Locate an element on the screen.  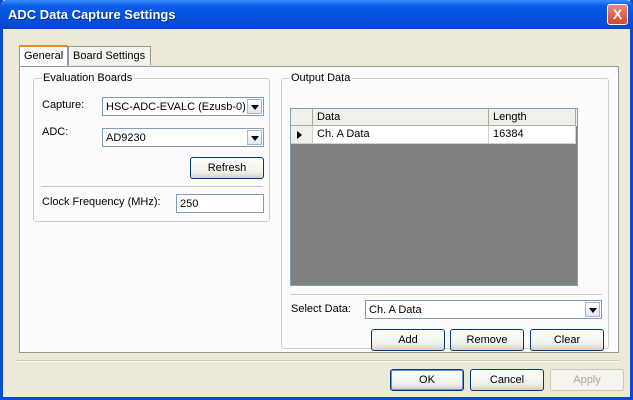
clock-frequency-label: Clock Frequency (MHz): is located at coordinates (101, 202).